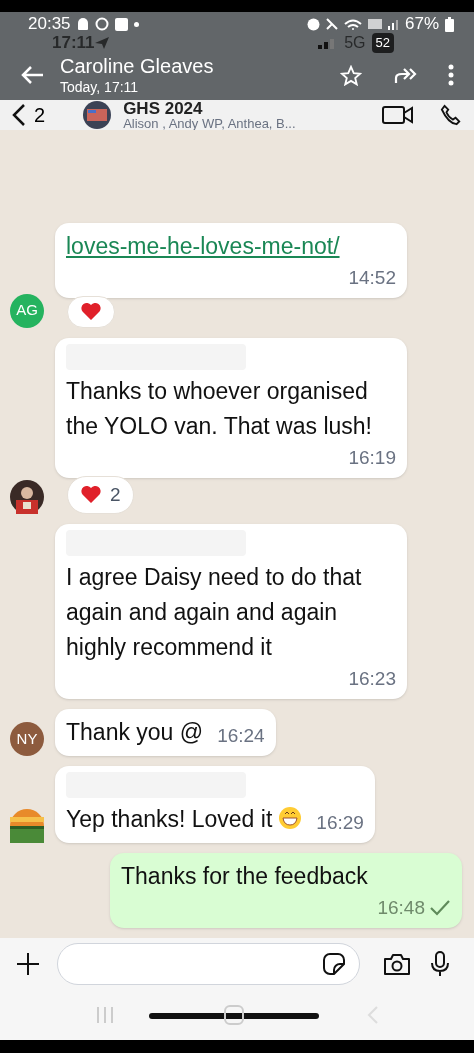 The height and width of the screenshot is (1053, 474). Describe the element at coordinates (398, 115) in the screenshot. I see `video-call-icon` at that location.